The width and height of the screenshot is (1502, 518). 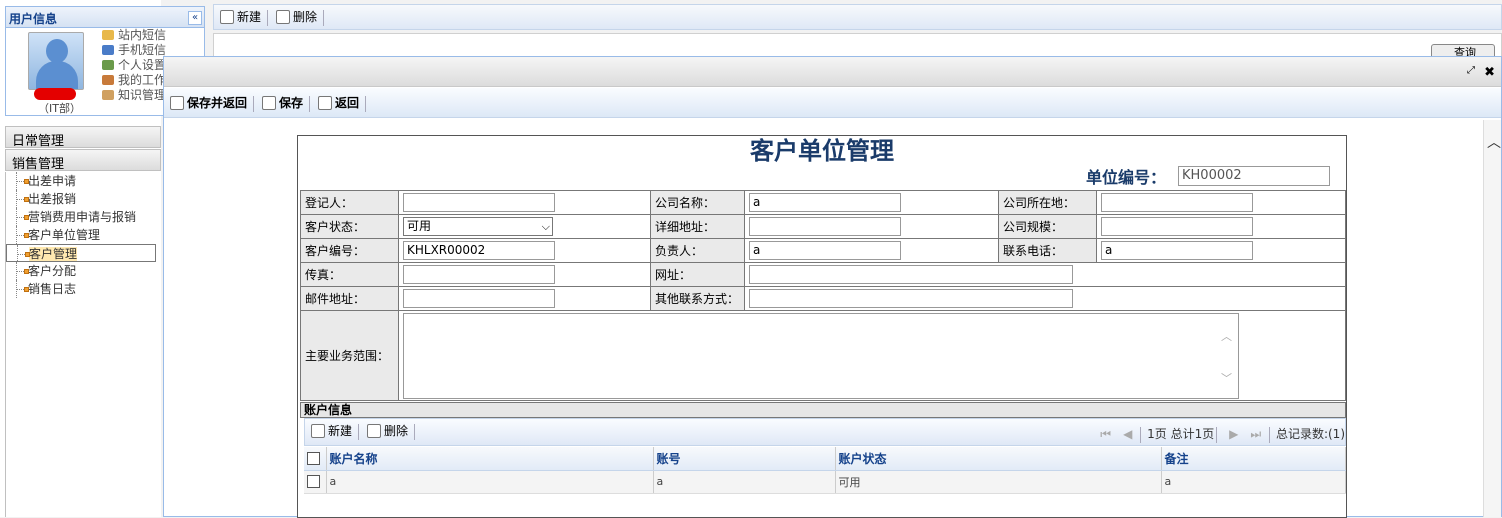 What do you see at coordinates (83, 181) in the screenshot?
I see `tree-item: 出差申请` at bounding box center [83, 181].